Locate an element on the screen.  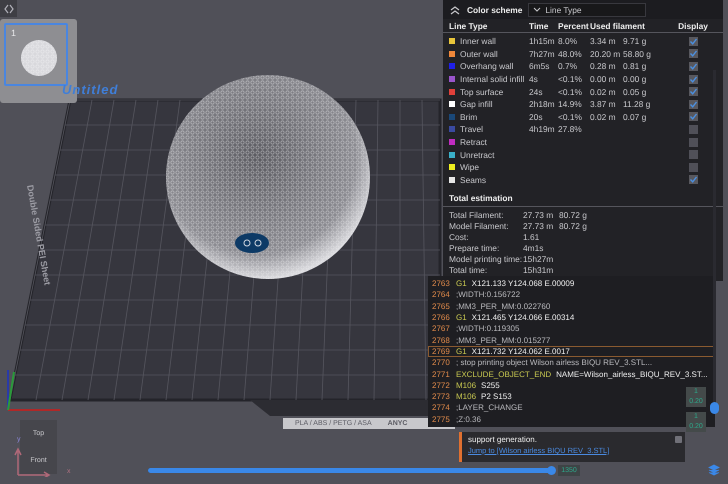
chevrons-icon is located at coordinates (8, 8).